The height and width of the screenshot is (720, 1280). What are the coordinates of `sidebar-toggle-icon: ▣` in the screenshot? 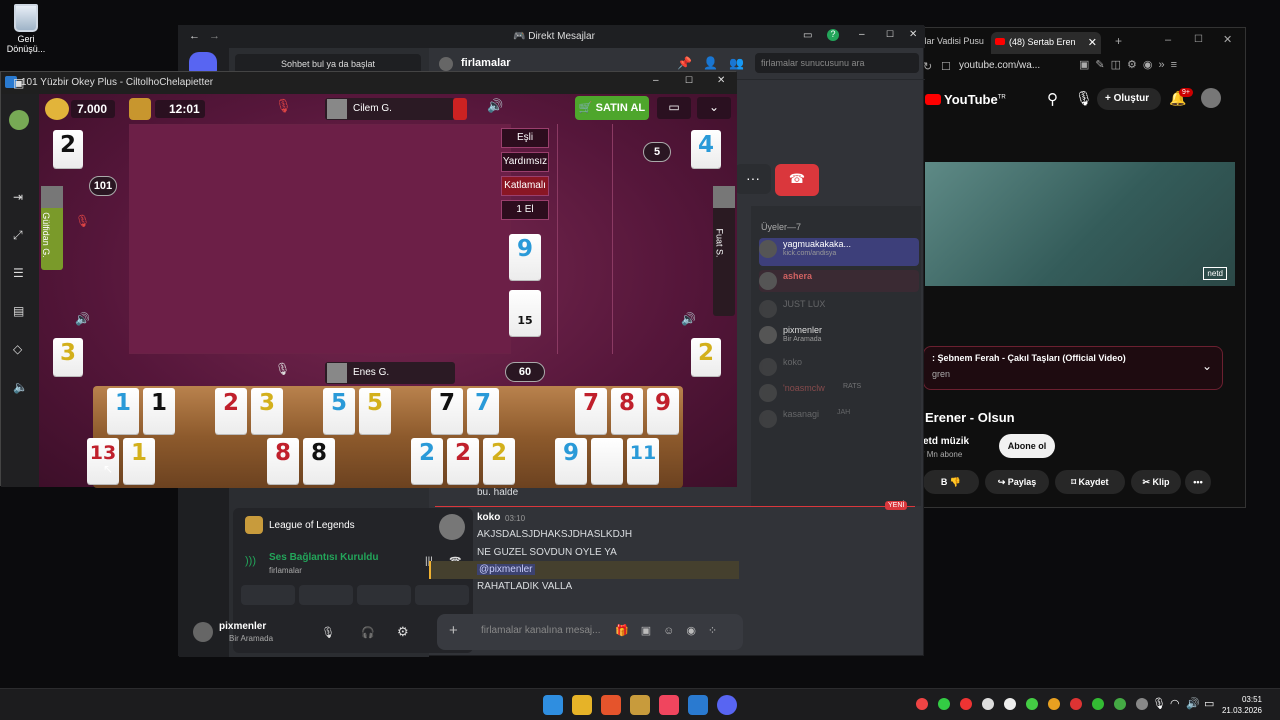 It's located at (18, 83).